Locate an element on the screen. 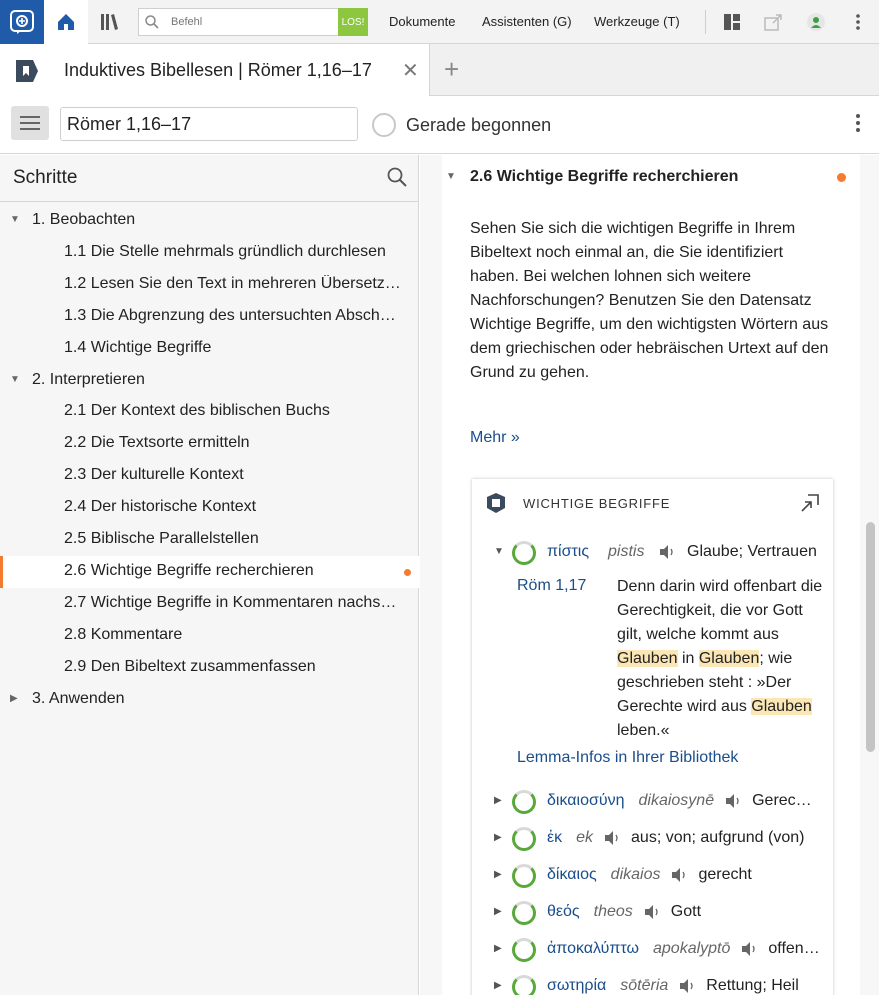 This screenshot has height=995, width=879. tree-item: 2.9 Den Bibeltext zusammenfassen is located at coordinates (209, 668).